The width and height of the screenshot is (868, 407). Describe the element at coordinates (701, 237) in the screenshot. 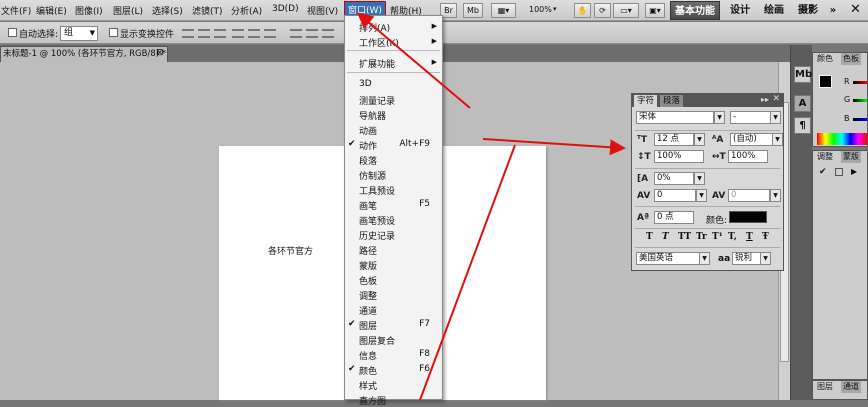

I see `small-caps-button: Tr` at that location.